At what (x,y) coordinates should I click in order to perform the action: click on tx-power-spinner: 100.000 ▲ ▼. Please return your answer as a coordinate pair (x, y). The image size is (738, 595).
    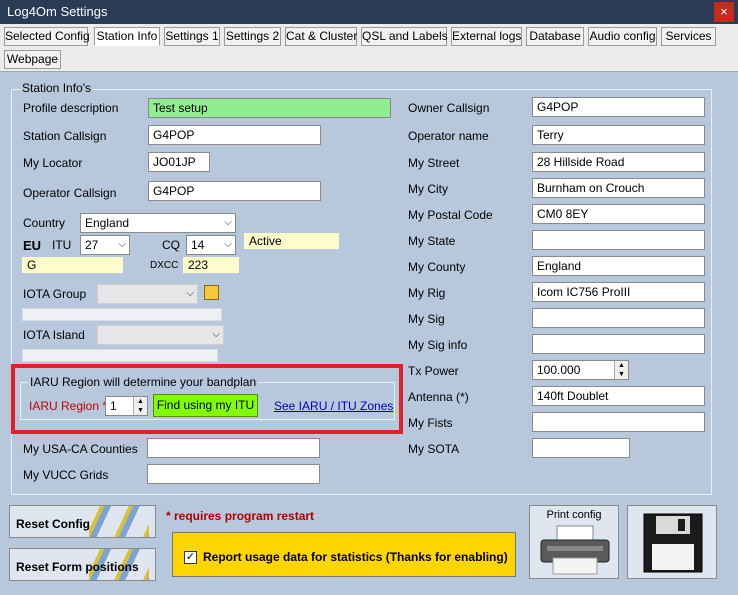
    Looking at the image, I should click on (580, 370).